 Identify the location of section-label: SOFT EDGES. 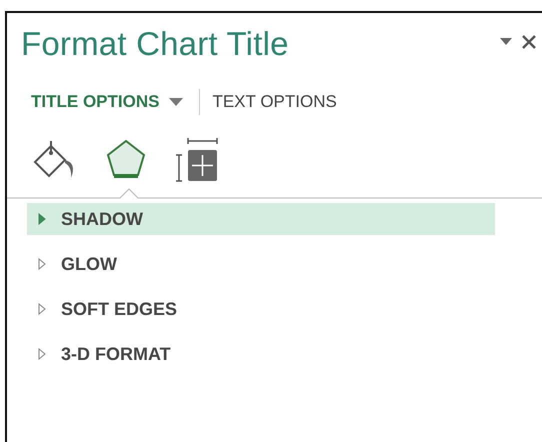
(119, 309).